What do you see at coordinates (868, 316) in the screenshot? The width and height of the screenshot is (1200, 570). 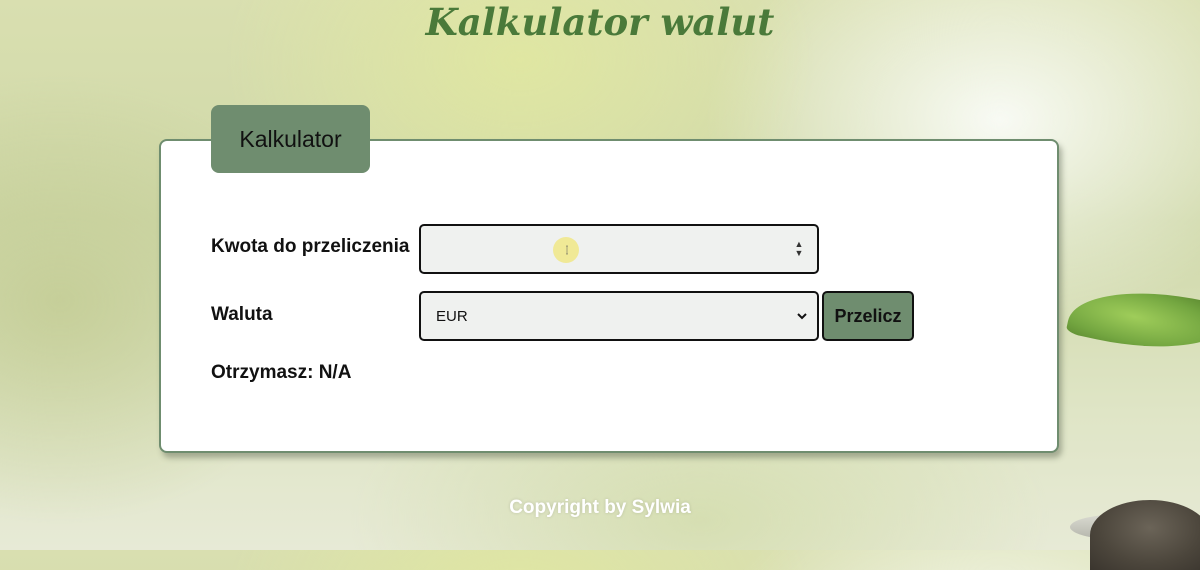 I see `convert-button: Przelicz` at bounding box center [868, 316].